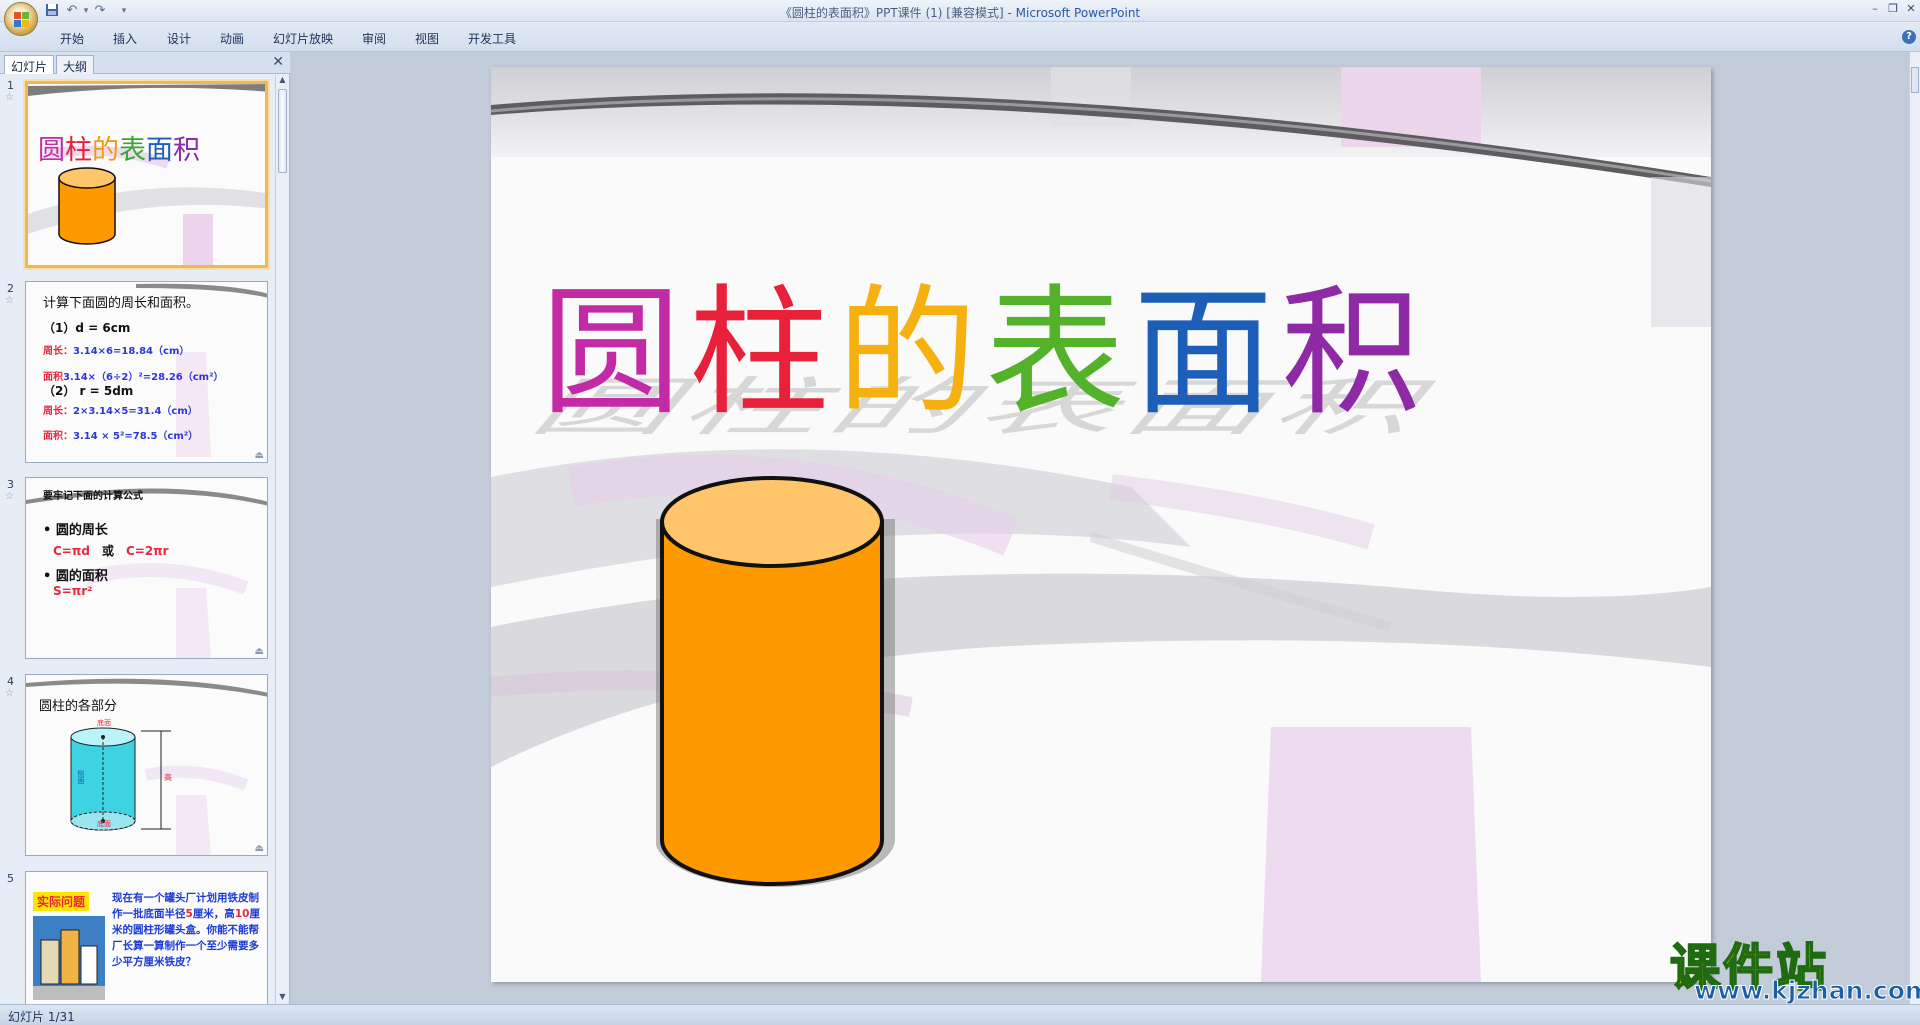 This screenshot has height=1025, width=1920. Describe the element at coordinates (29, 64) in the screenshot. I see `tab-slides: 幻灯片` at that location.